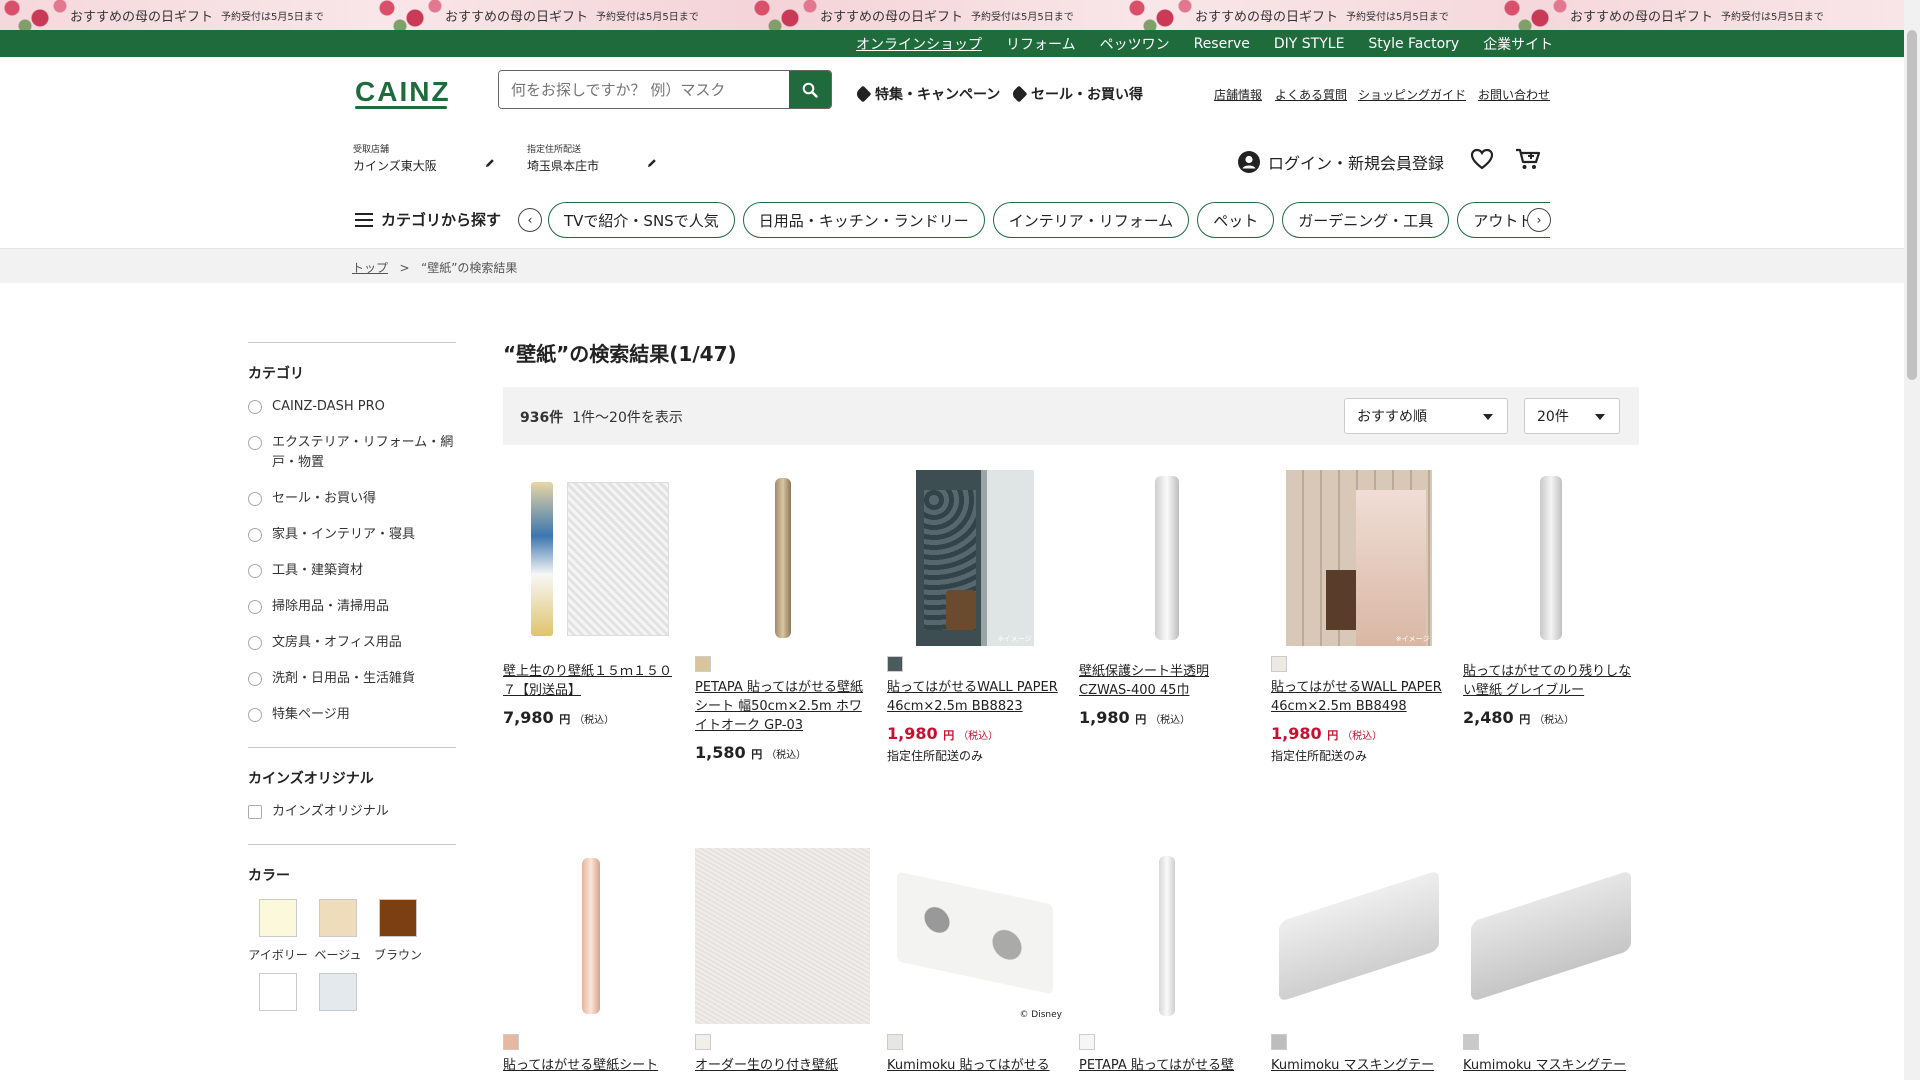 The width and height of the screenshot is (1920, 1080). I want to click on chip-tv-sns: TVで紹介・SNSで人気, so click(641, 220).